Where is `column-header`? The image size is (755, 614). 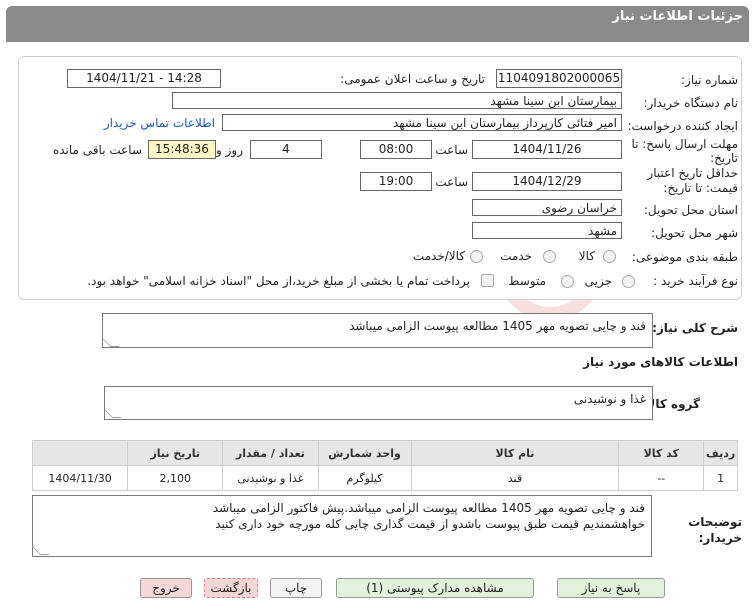
column-header is located at coordinates (80, 453).